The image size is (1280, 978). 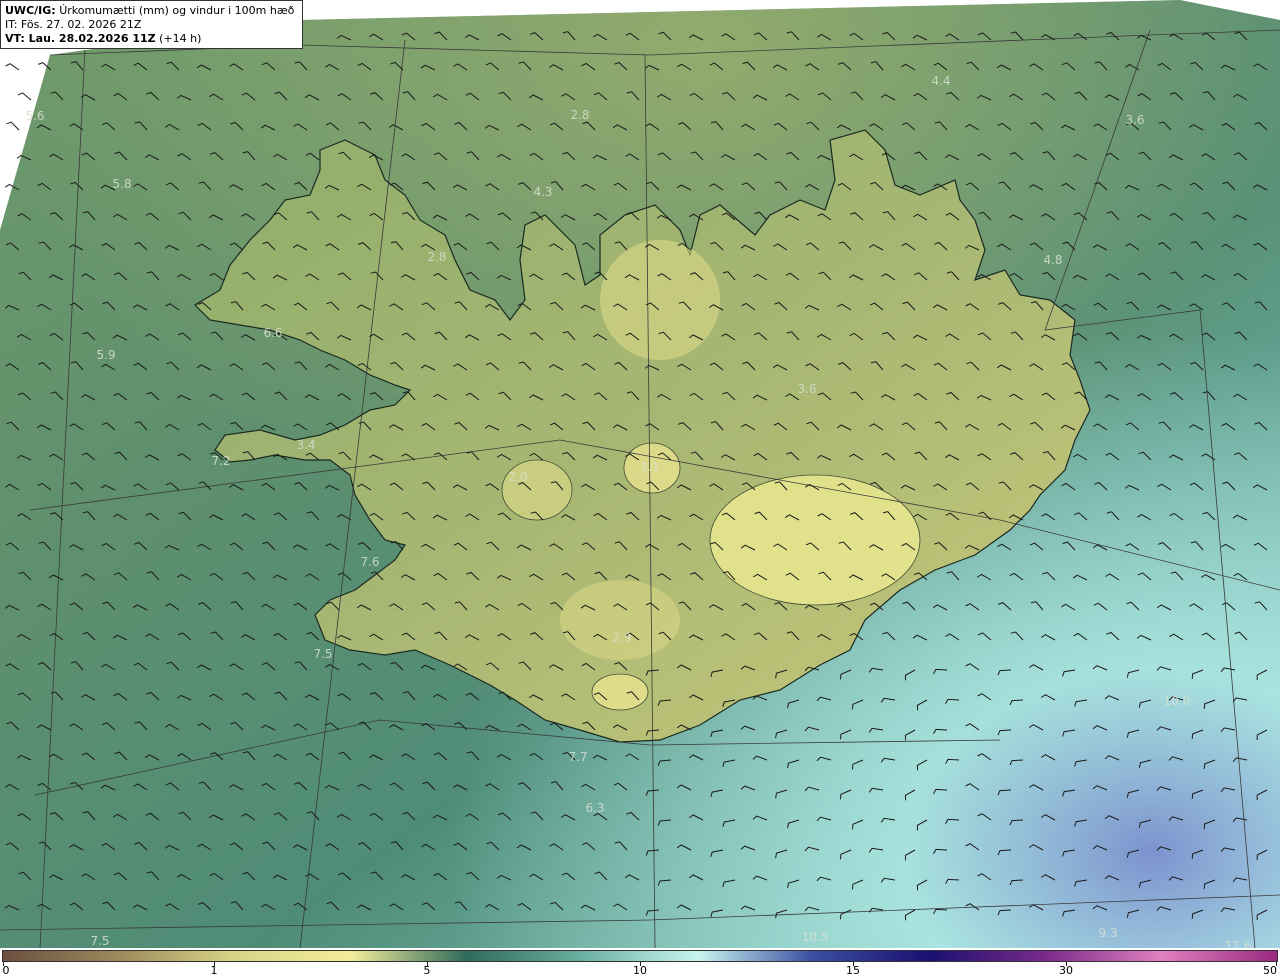 What do you see at coordinates (34, 116) in the screenshot?
I see `precip-value-label: 5.6` at bounding box center [34, 116].